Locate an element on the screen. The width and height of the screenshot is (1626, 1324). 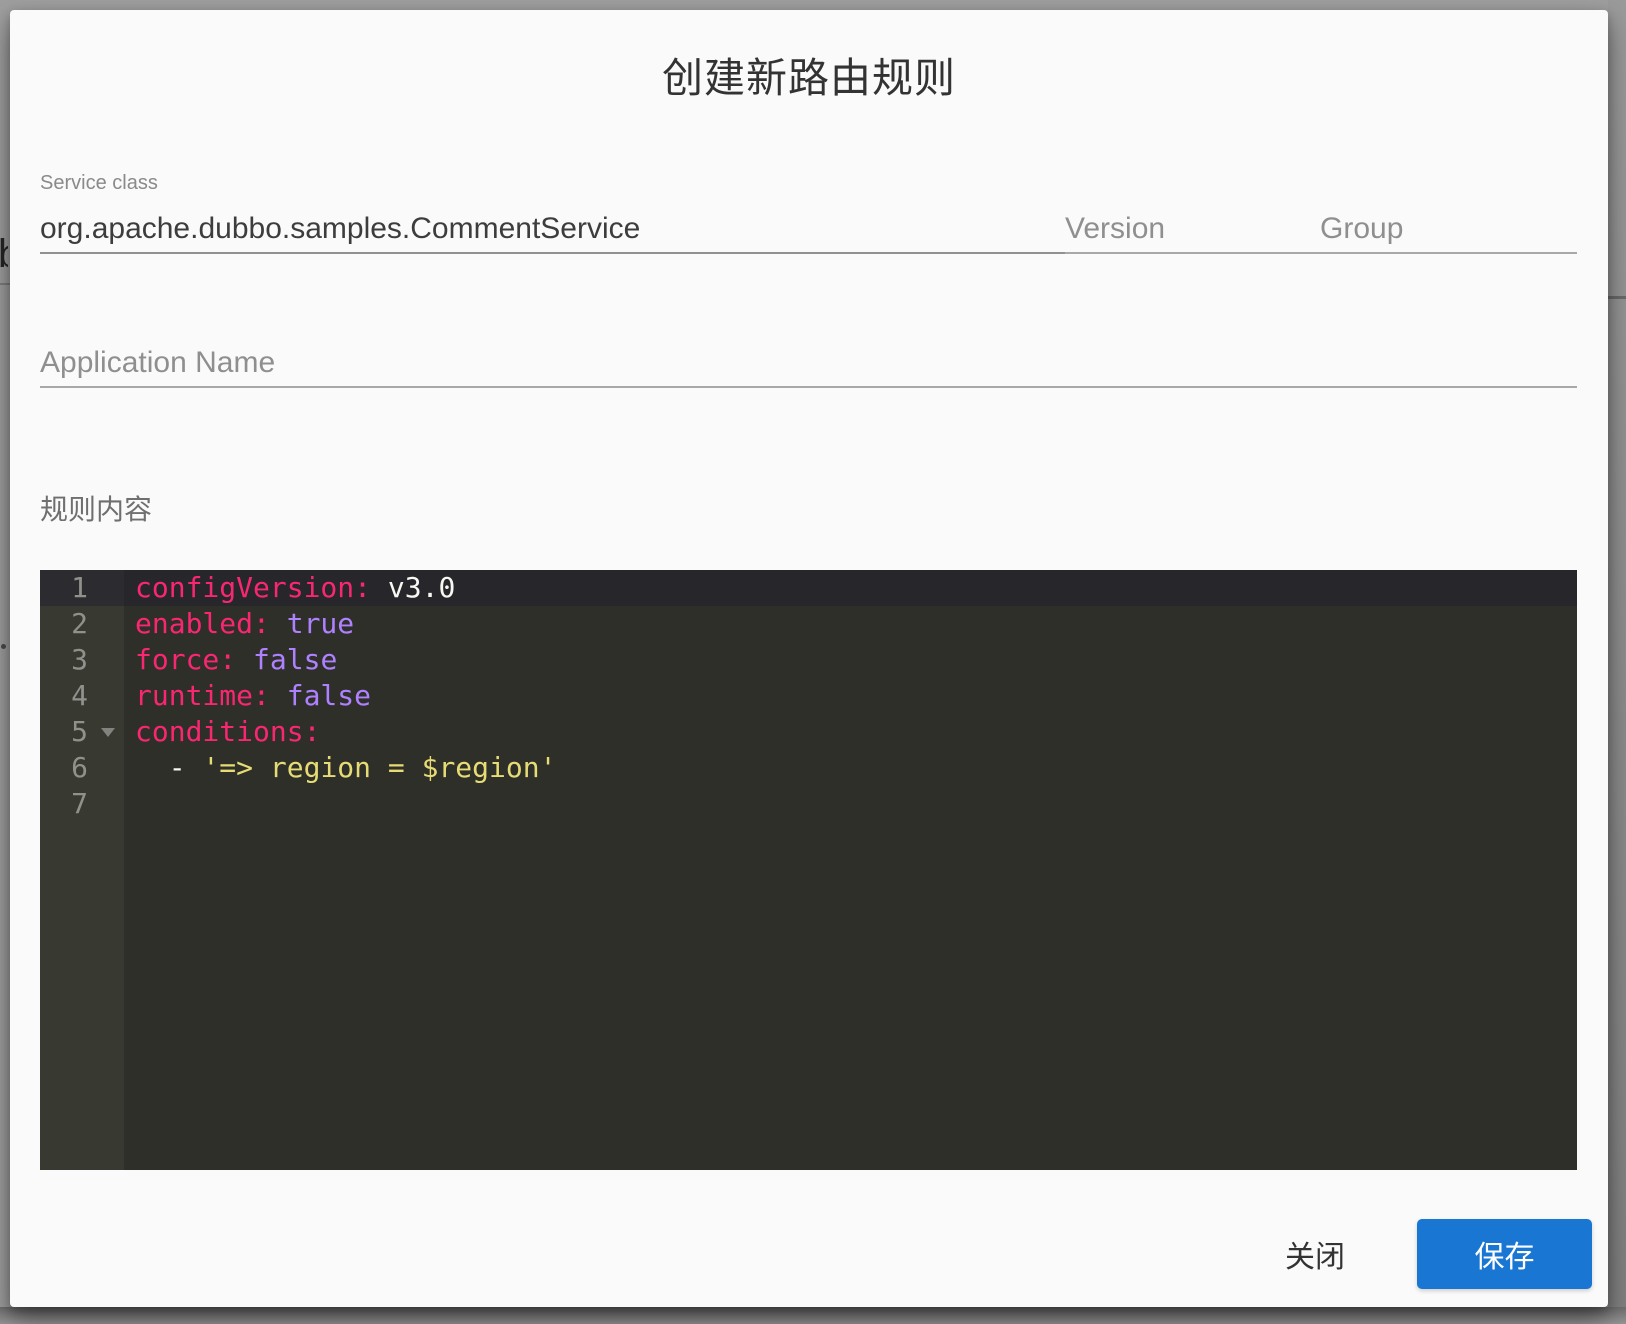
code-line: configVersion: v3.0 is located at coordinates (850, 588).